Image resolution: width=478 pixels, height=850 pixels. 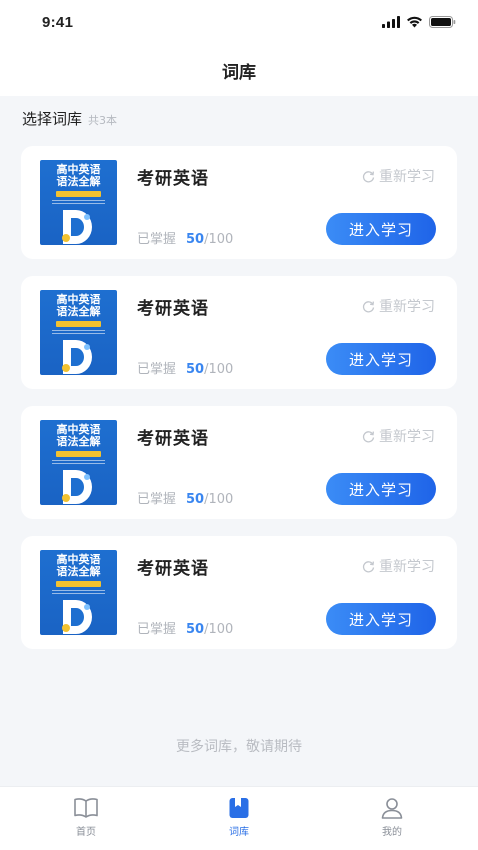 I want to click on status-time: 9:41, so click(x=58, y=22).